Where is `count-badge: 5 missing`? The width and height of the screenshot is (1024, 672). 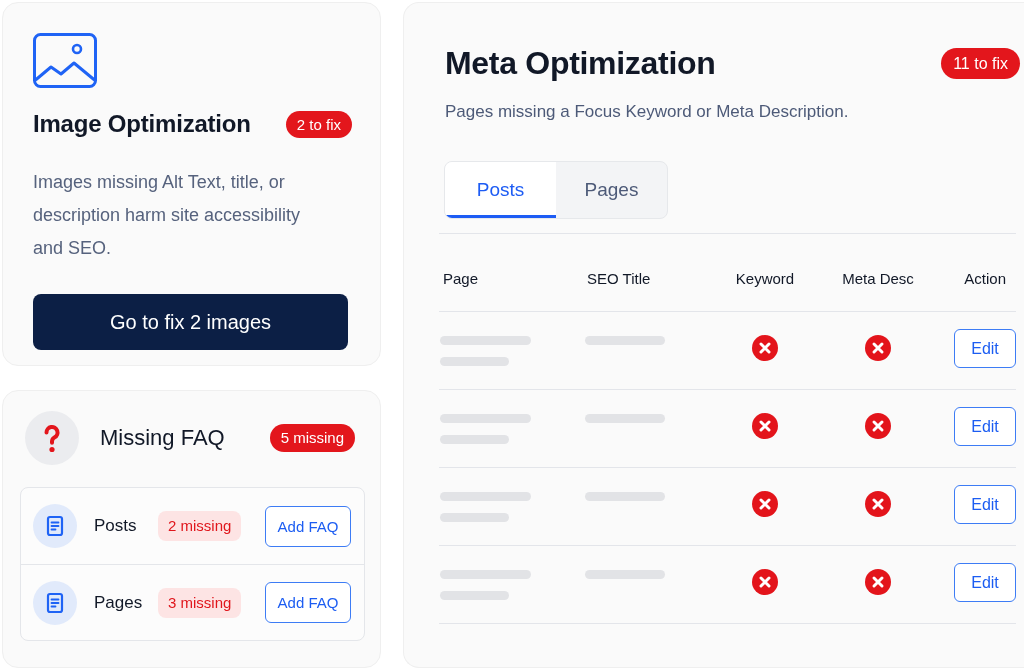
count-badge: 5 missing is located at coordinates (312, 438).